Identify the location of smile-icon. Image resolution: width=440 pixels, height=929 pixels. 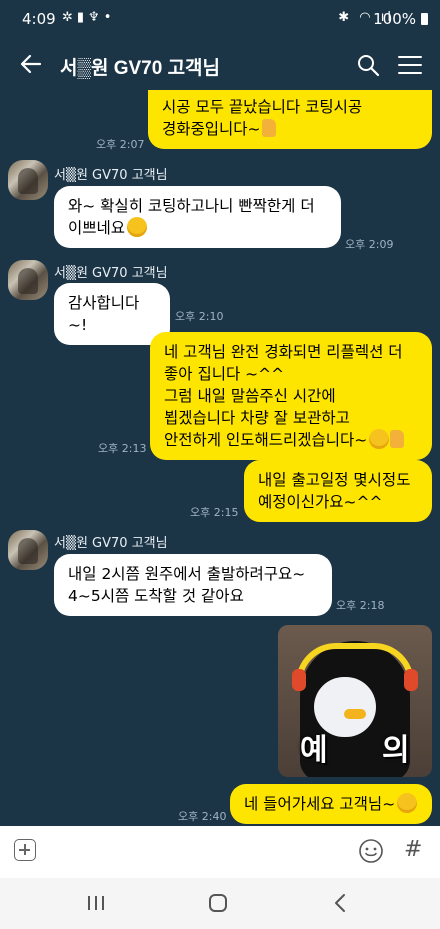
(371, 851).